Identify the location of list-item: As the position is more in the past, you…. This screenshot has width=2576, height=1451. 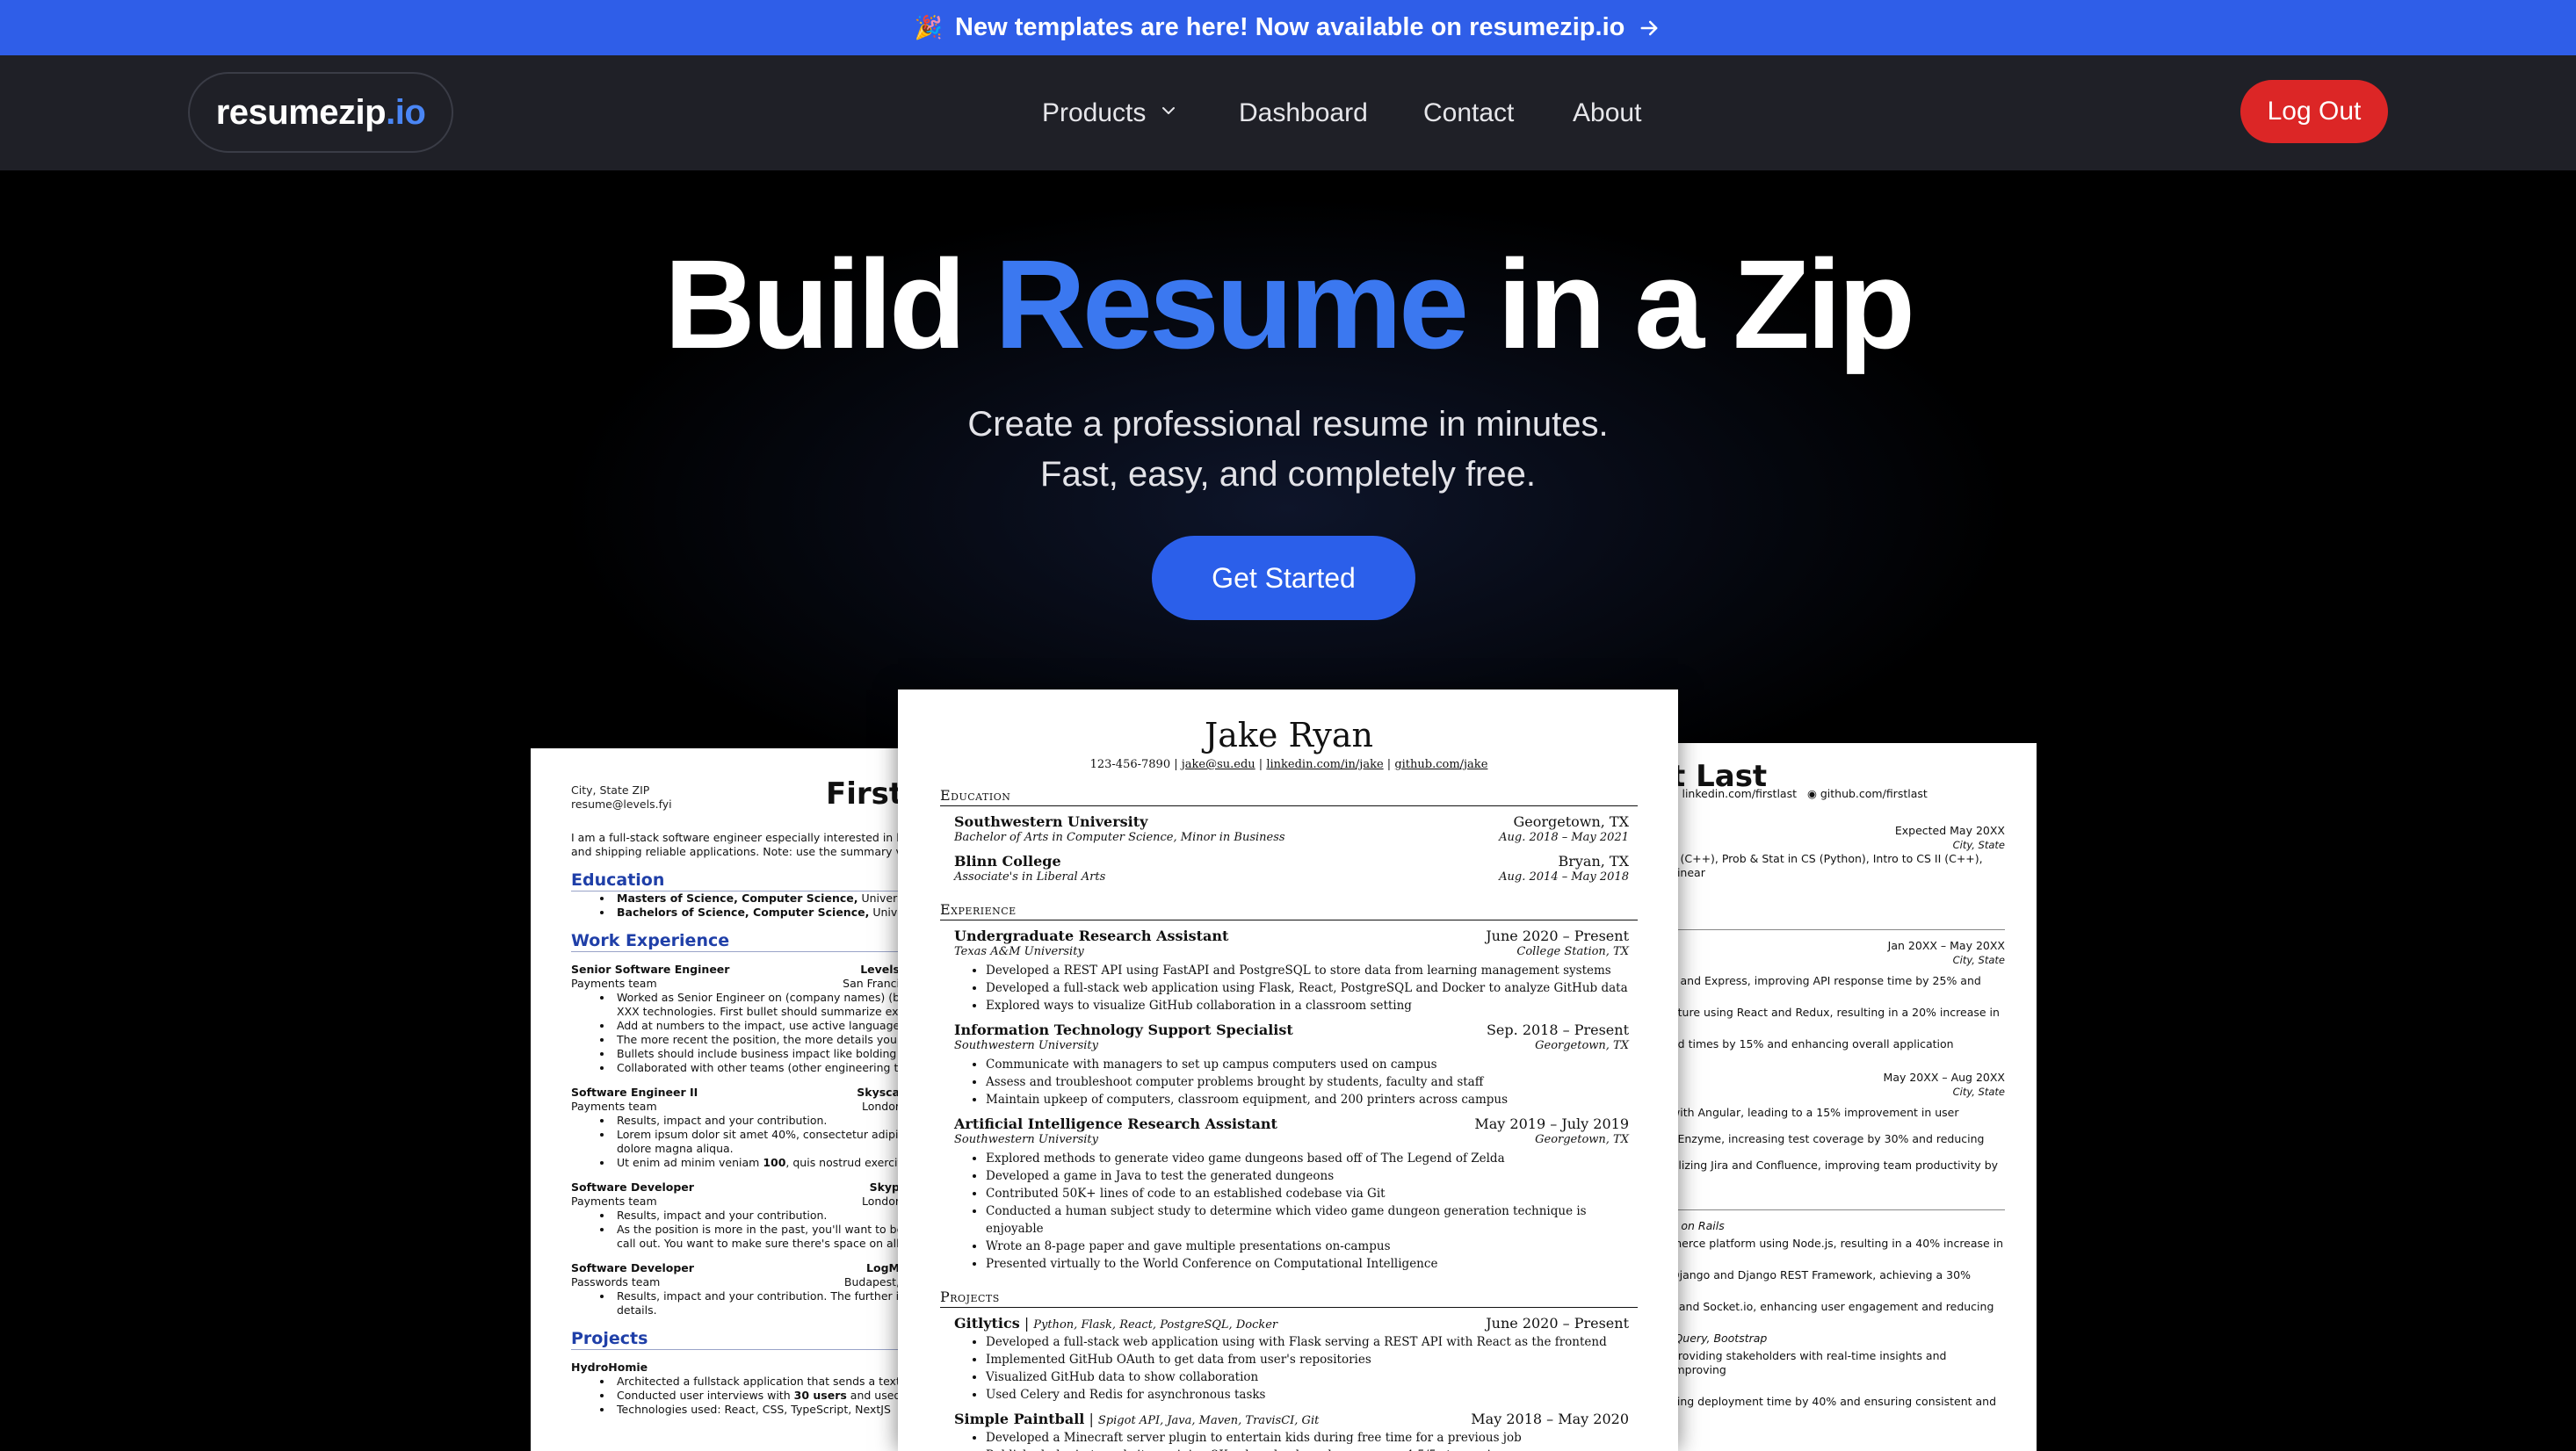
(756, 1237).